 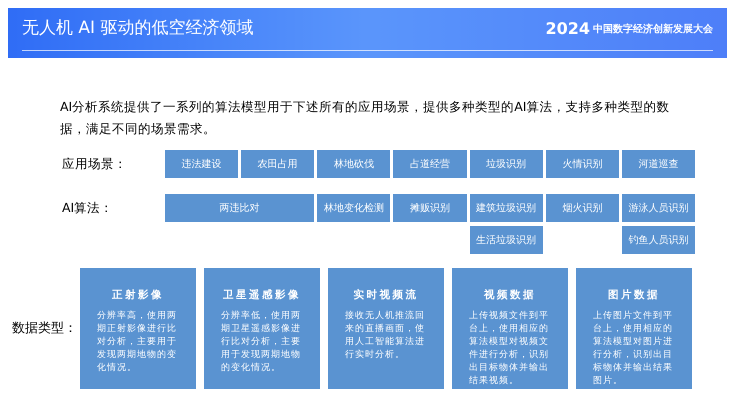 I want to click on row-label: 数据类型：, so click(x=44, y=329).